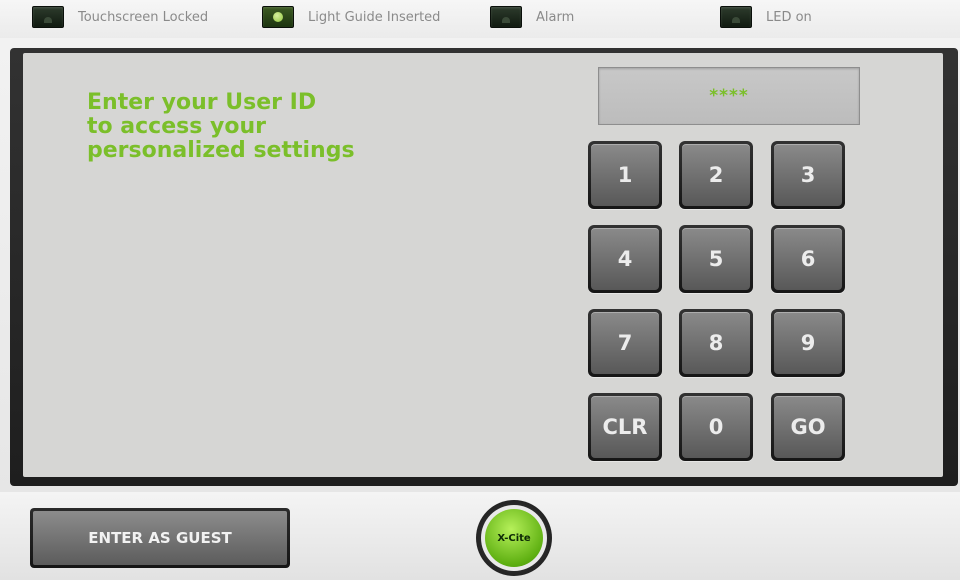 This screenshot has height=580, width=960. What do you see at coordinates (48, 17) in the screenshot?
I see `lock-indicator-icon` at bounding box center [48, 17].